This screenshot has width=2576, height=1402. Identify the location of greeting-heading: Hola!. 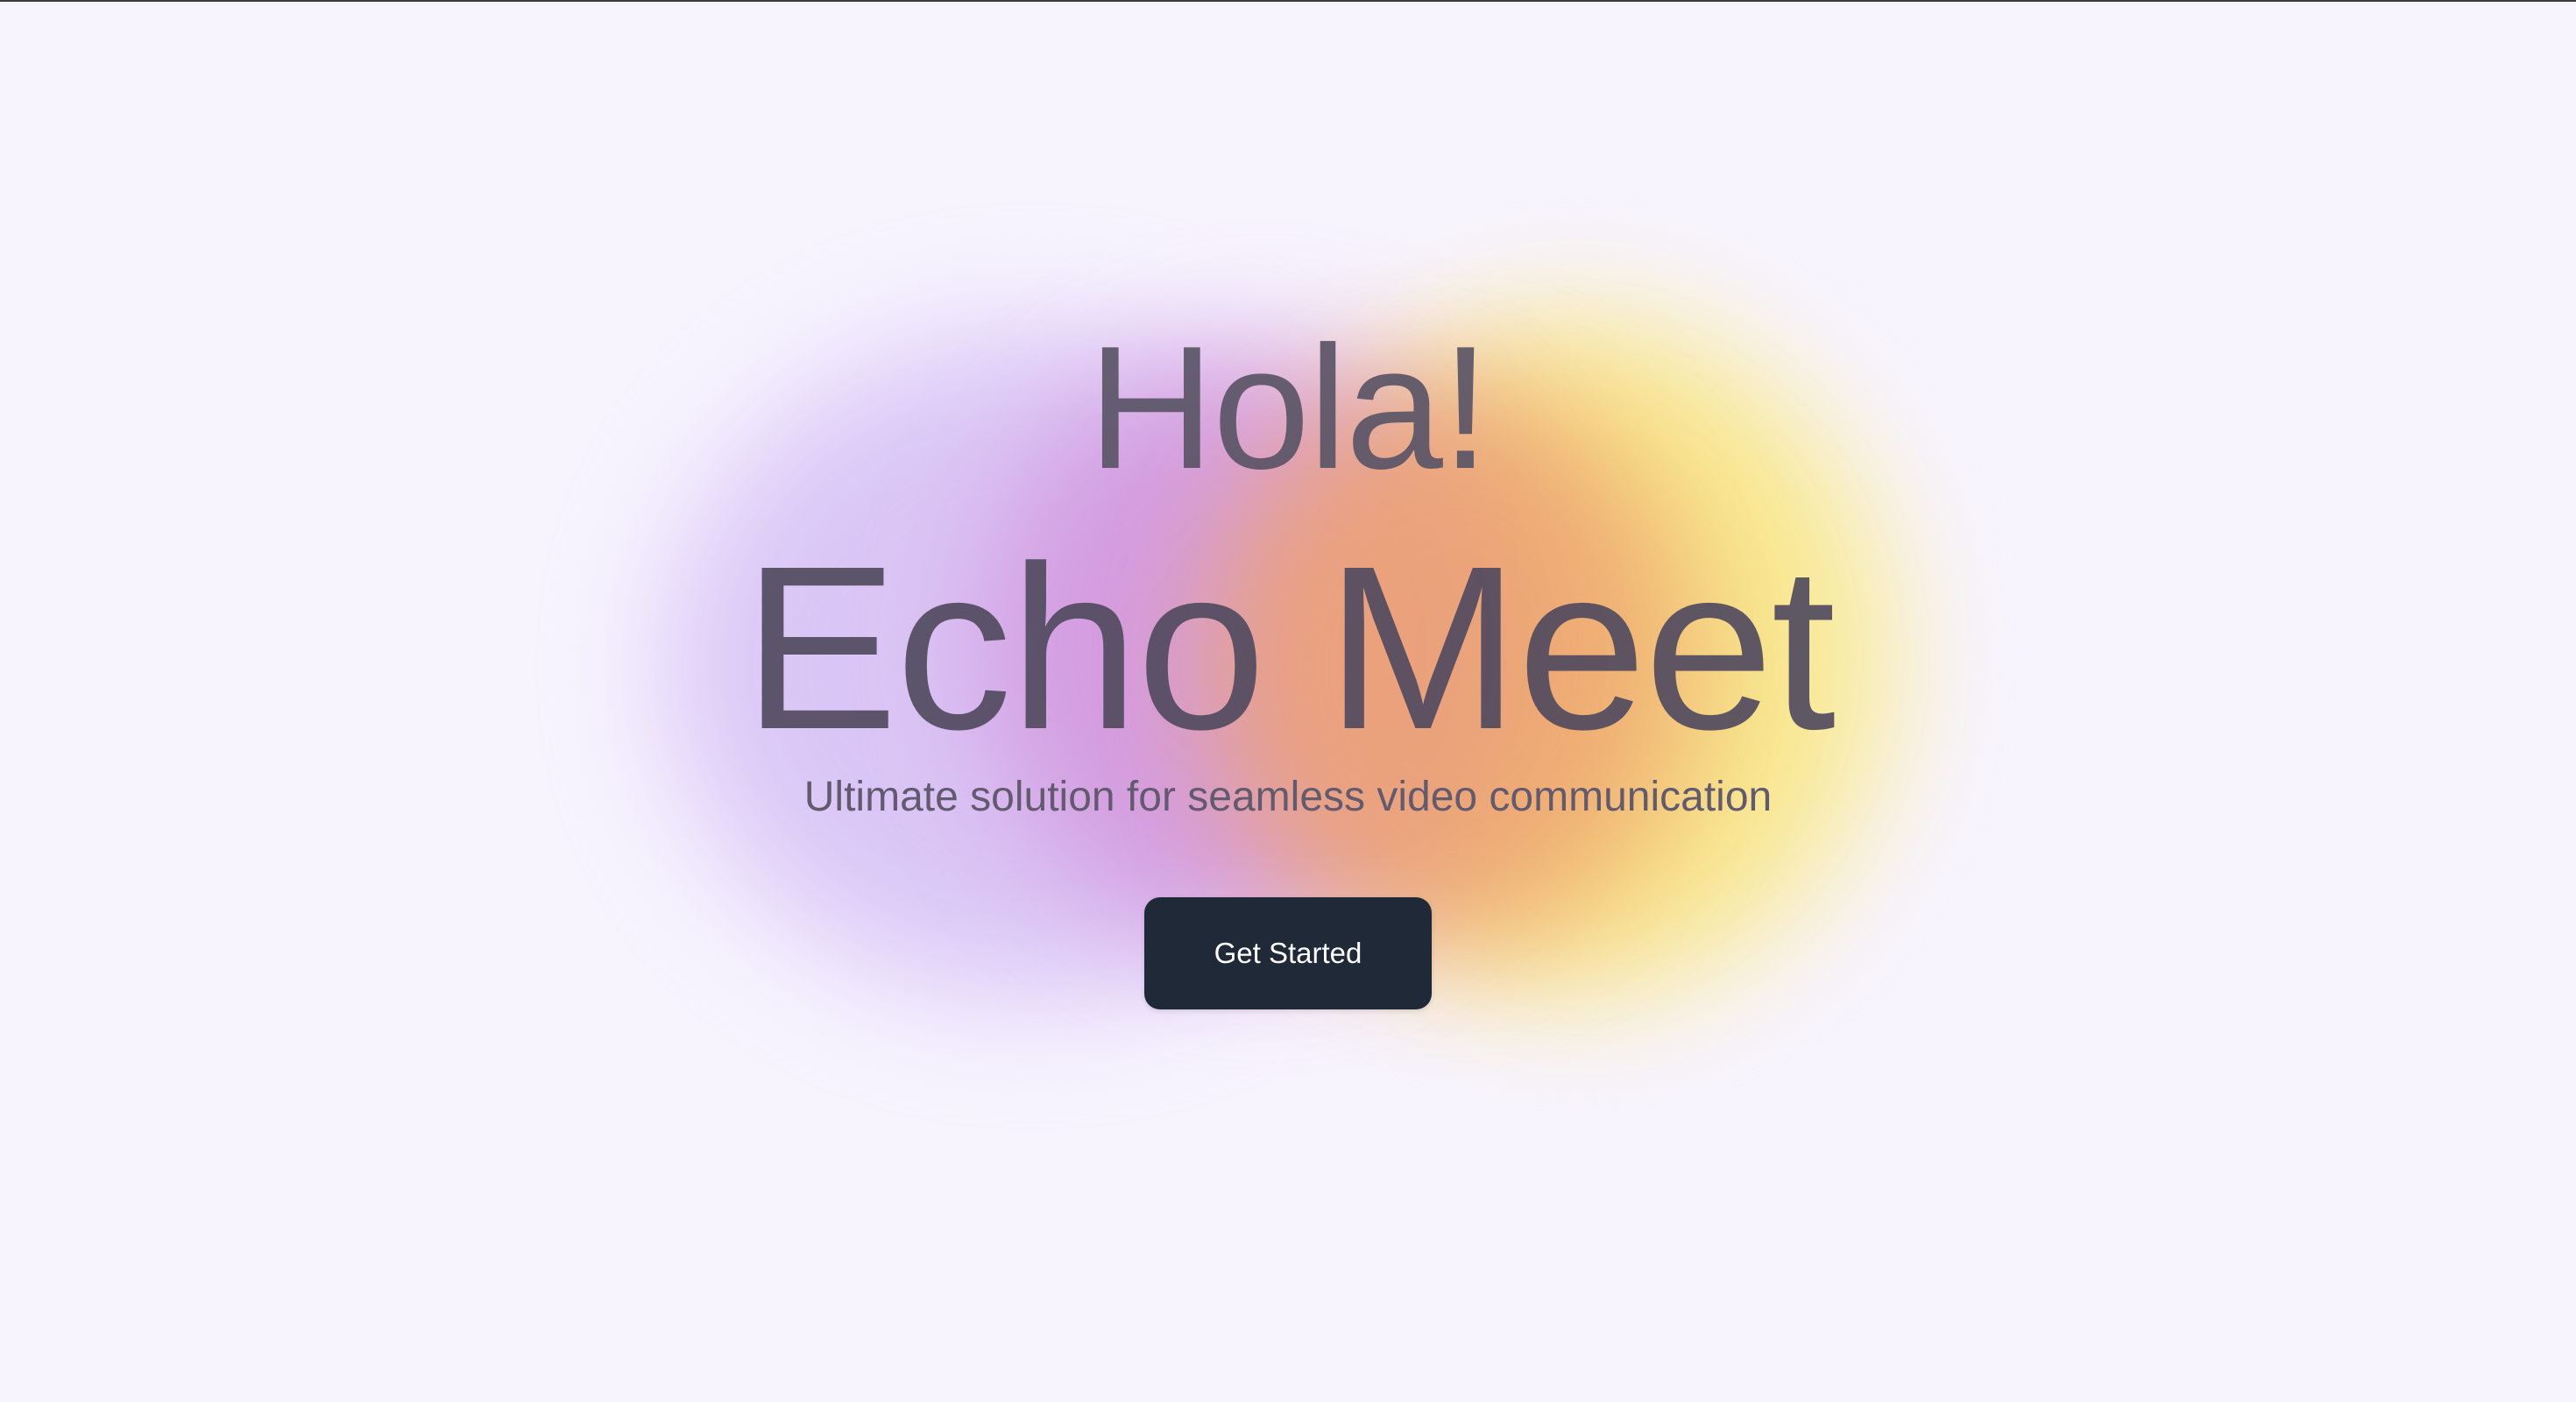
(1288, 408).